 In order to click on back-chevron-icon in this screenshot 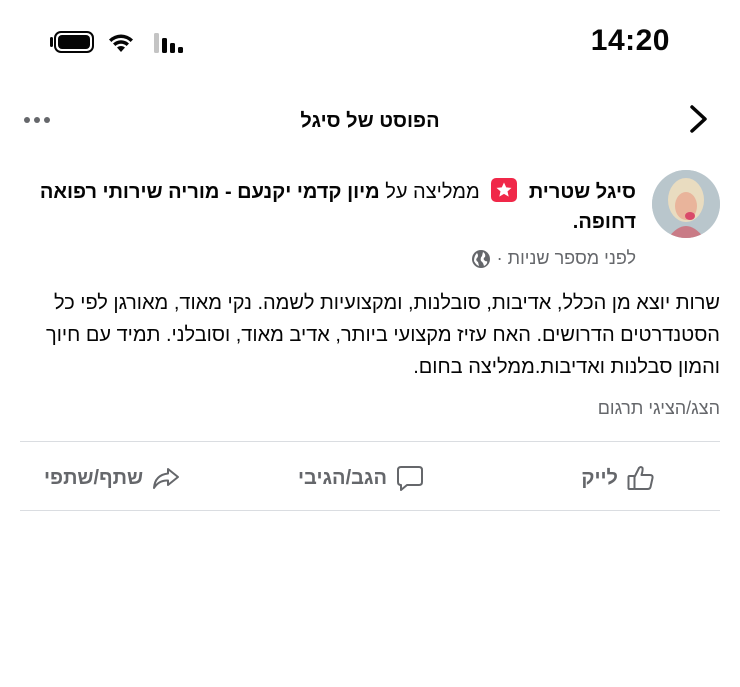, I will do `click(699, 119)`.